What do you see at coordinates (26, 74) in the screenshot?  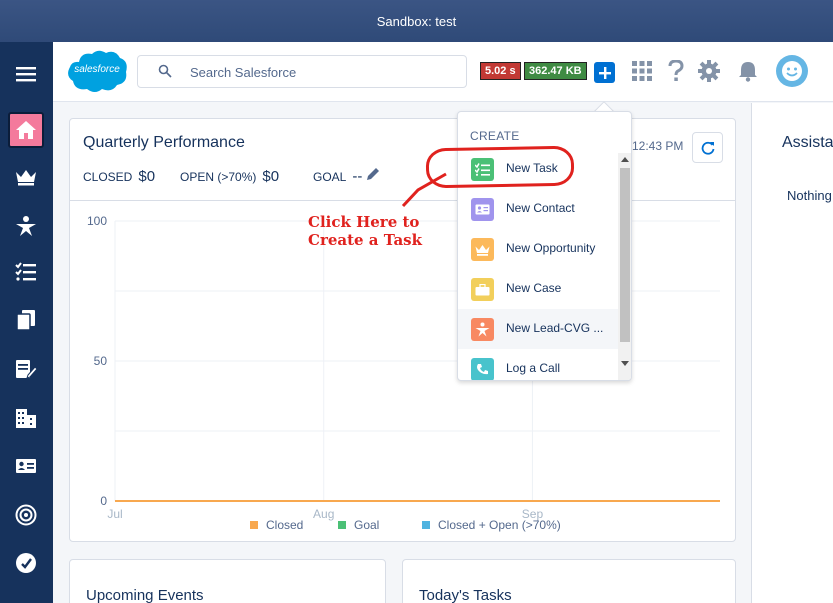 I see `menu-icon` at bounding box center [26, 74].